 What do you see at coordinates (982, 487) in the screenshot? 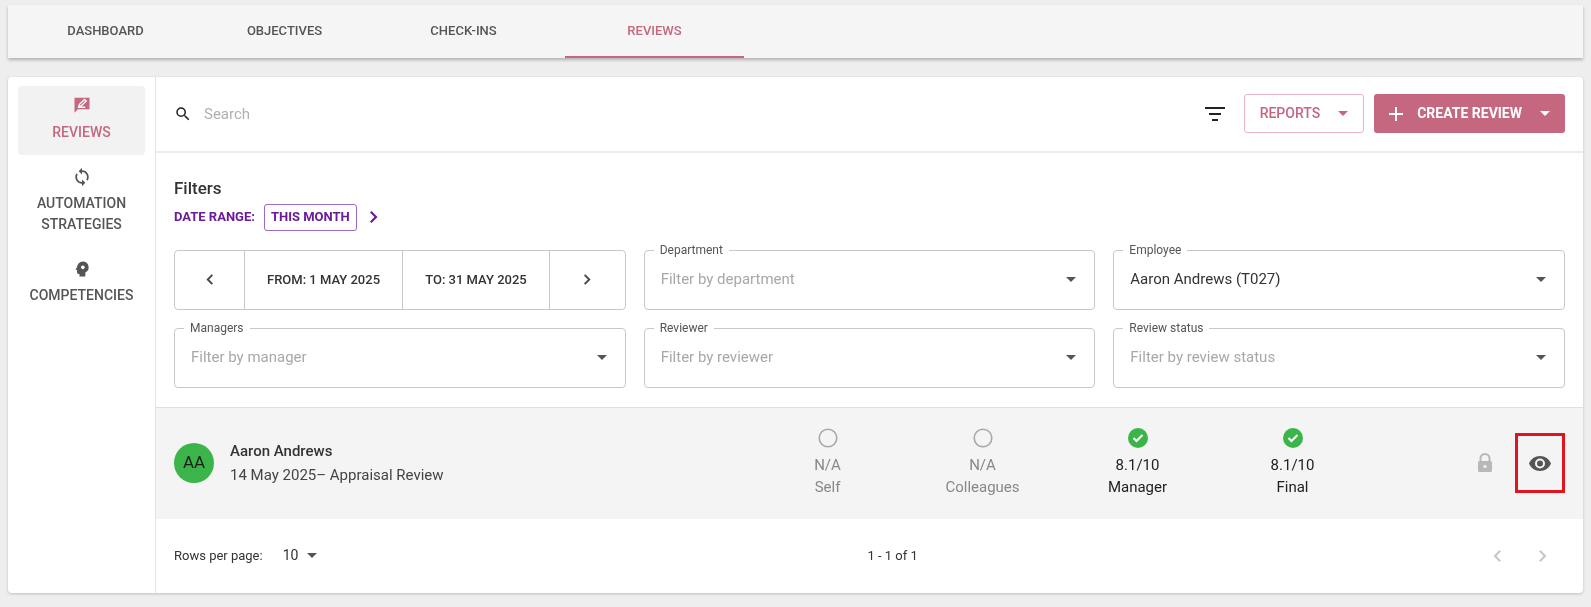
I see `score-label: Colleagues` at bounding box center [982, 487].